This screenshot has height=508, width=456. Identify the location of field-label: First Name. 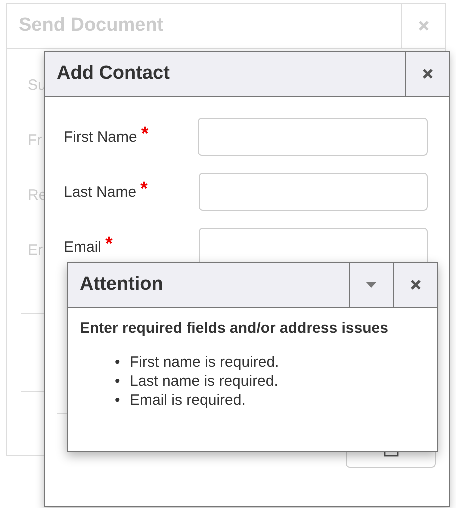
(101, 137).